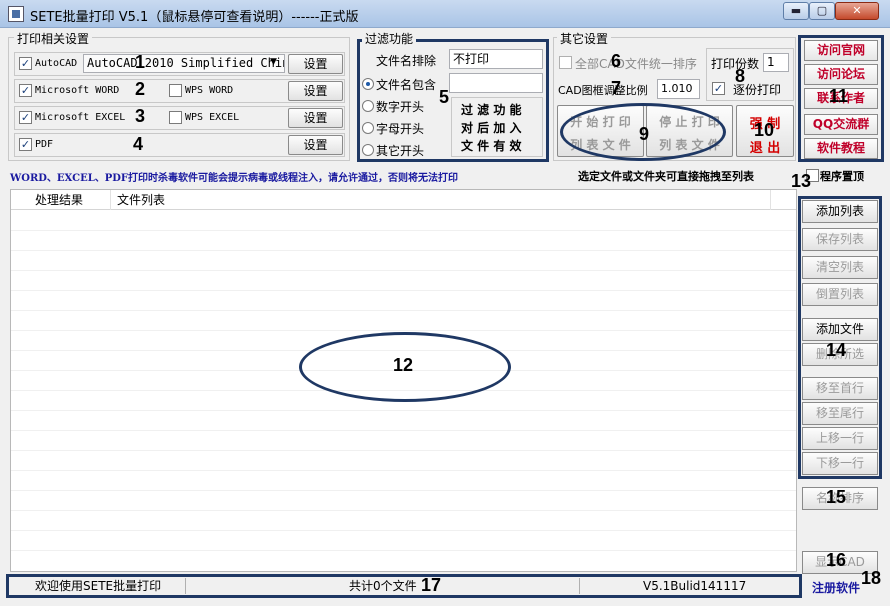  What do you see at coordinates (801, 181) in the screenshot?
I see `marker-13: 13` at bounding box center [801, 181].